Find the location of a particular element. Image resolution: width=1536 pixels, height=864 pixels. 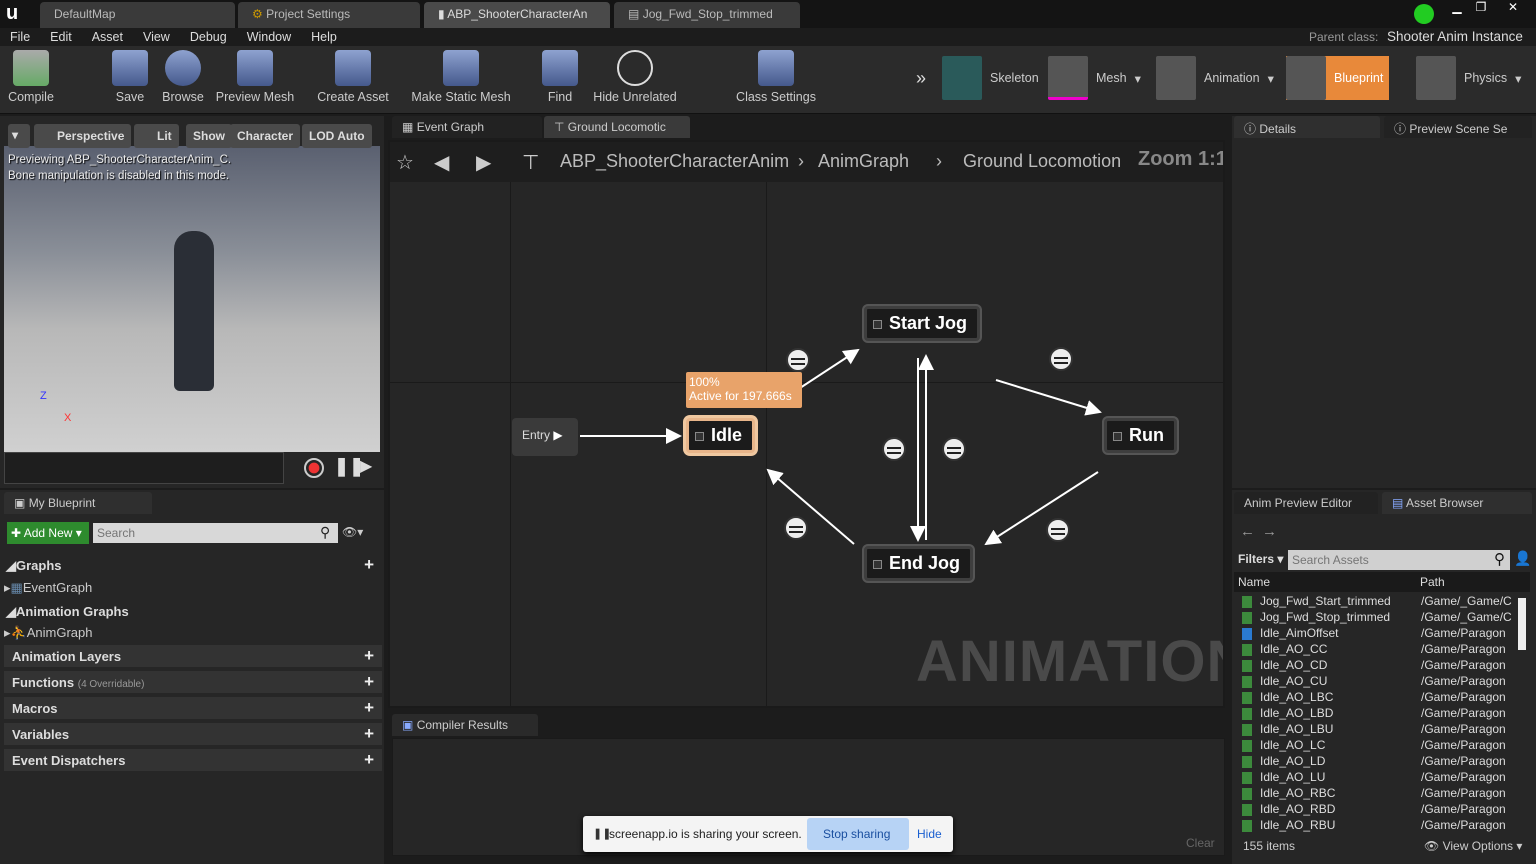

menu-view: View is located at coordinates (156, 37).